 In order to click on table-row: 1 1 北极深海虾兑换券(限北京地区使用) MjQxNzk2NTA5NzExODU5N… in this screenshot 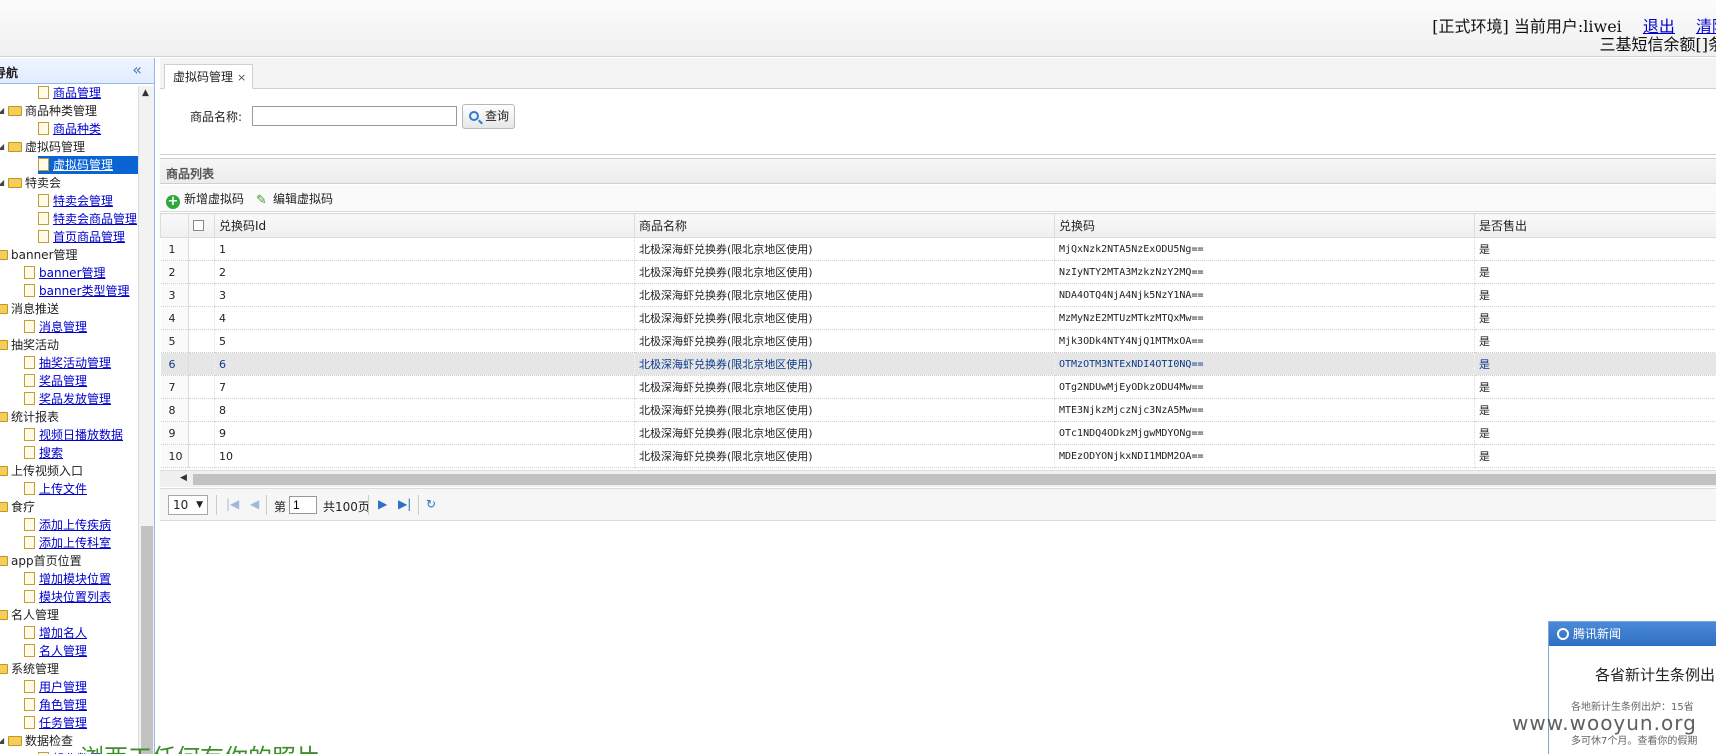, I will do `click(938, 249)`.